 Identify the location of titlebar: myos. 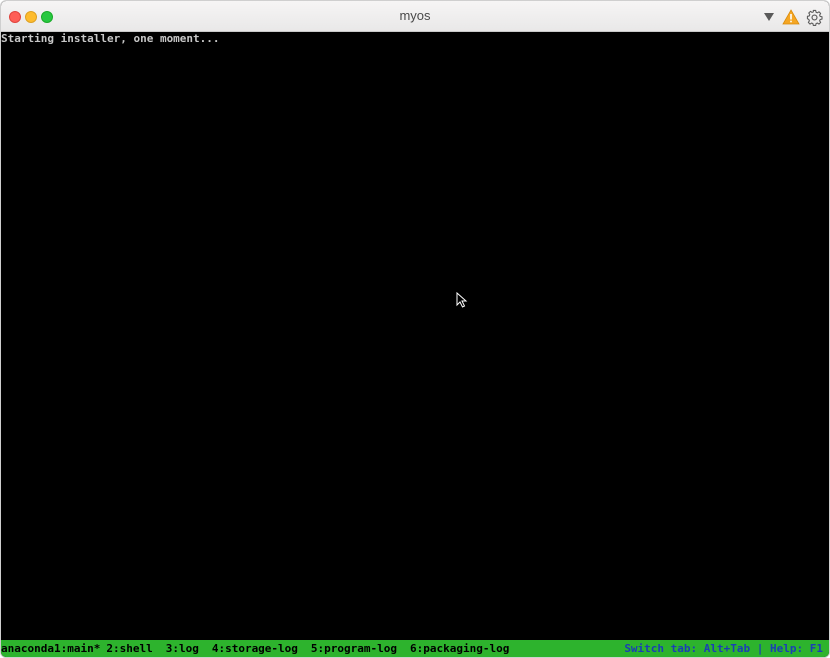
(415, 16).